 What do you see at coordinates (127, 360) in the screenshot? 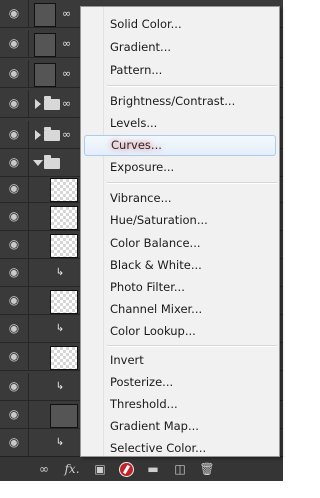
I see `menu-item-invert: Invert` at bounding box center [127, 360].